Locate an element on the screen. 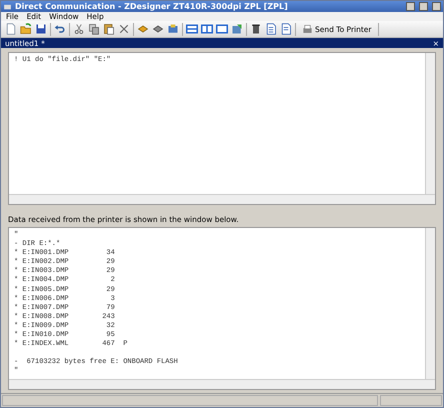  split-horizontal-icon is located at coordinates (192, 29).